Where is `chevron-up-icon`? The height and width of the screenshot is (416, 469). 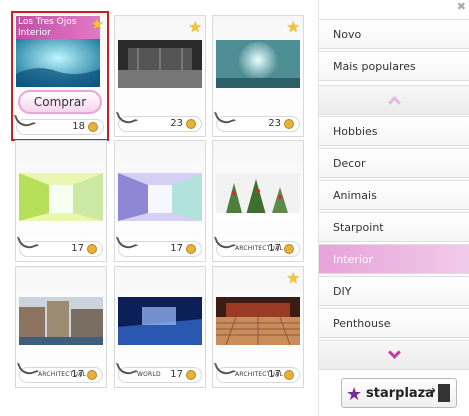 chevron-up-icon is located at coordinates (394, 102).